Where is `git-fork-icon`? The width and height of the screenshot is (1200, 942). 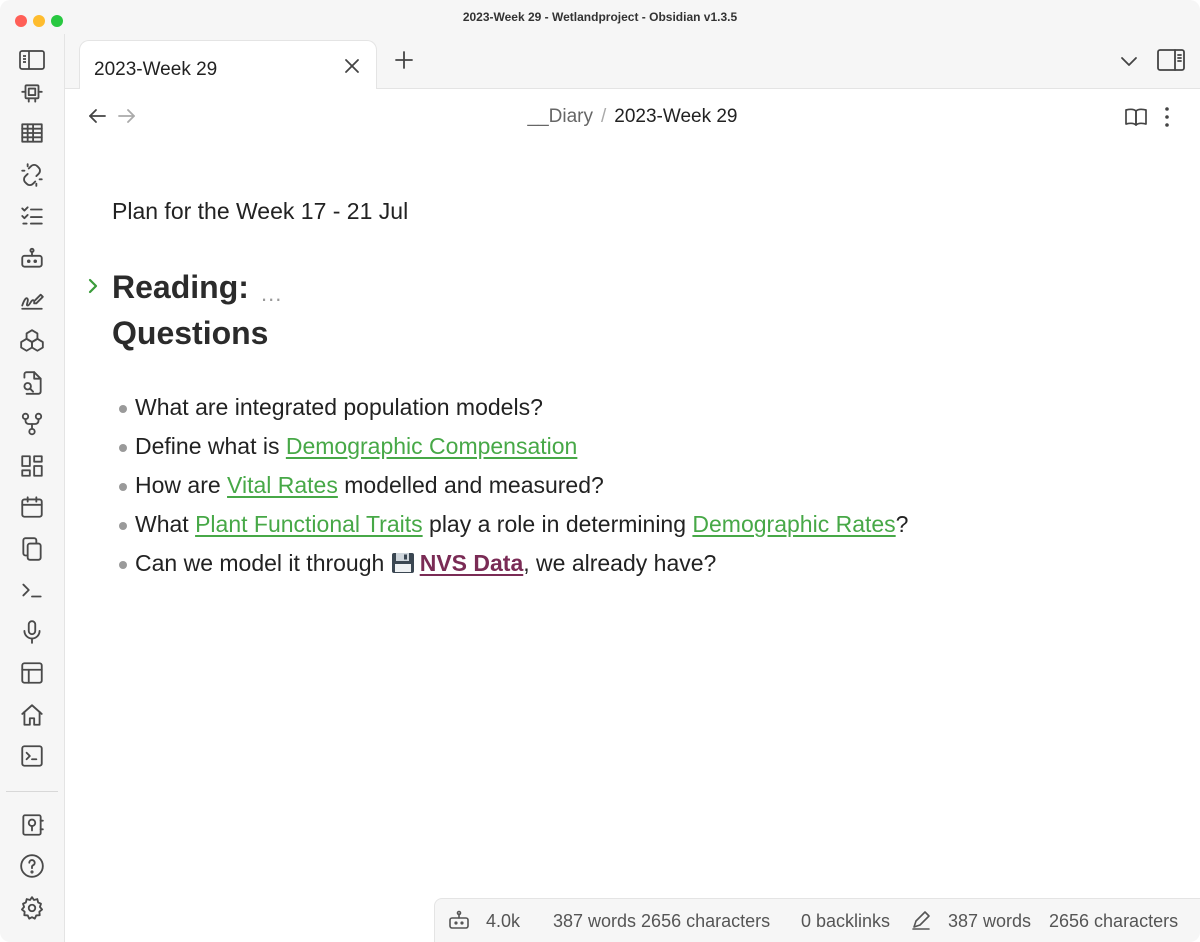 git-fork-icon is located at coordinates (32, 424).